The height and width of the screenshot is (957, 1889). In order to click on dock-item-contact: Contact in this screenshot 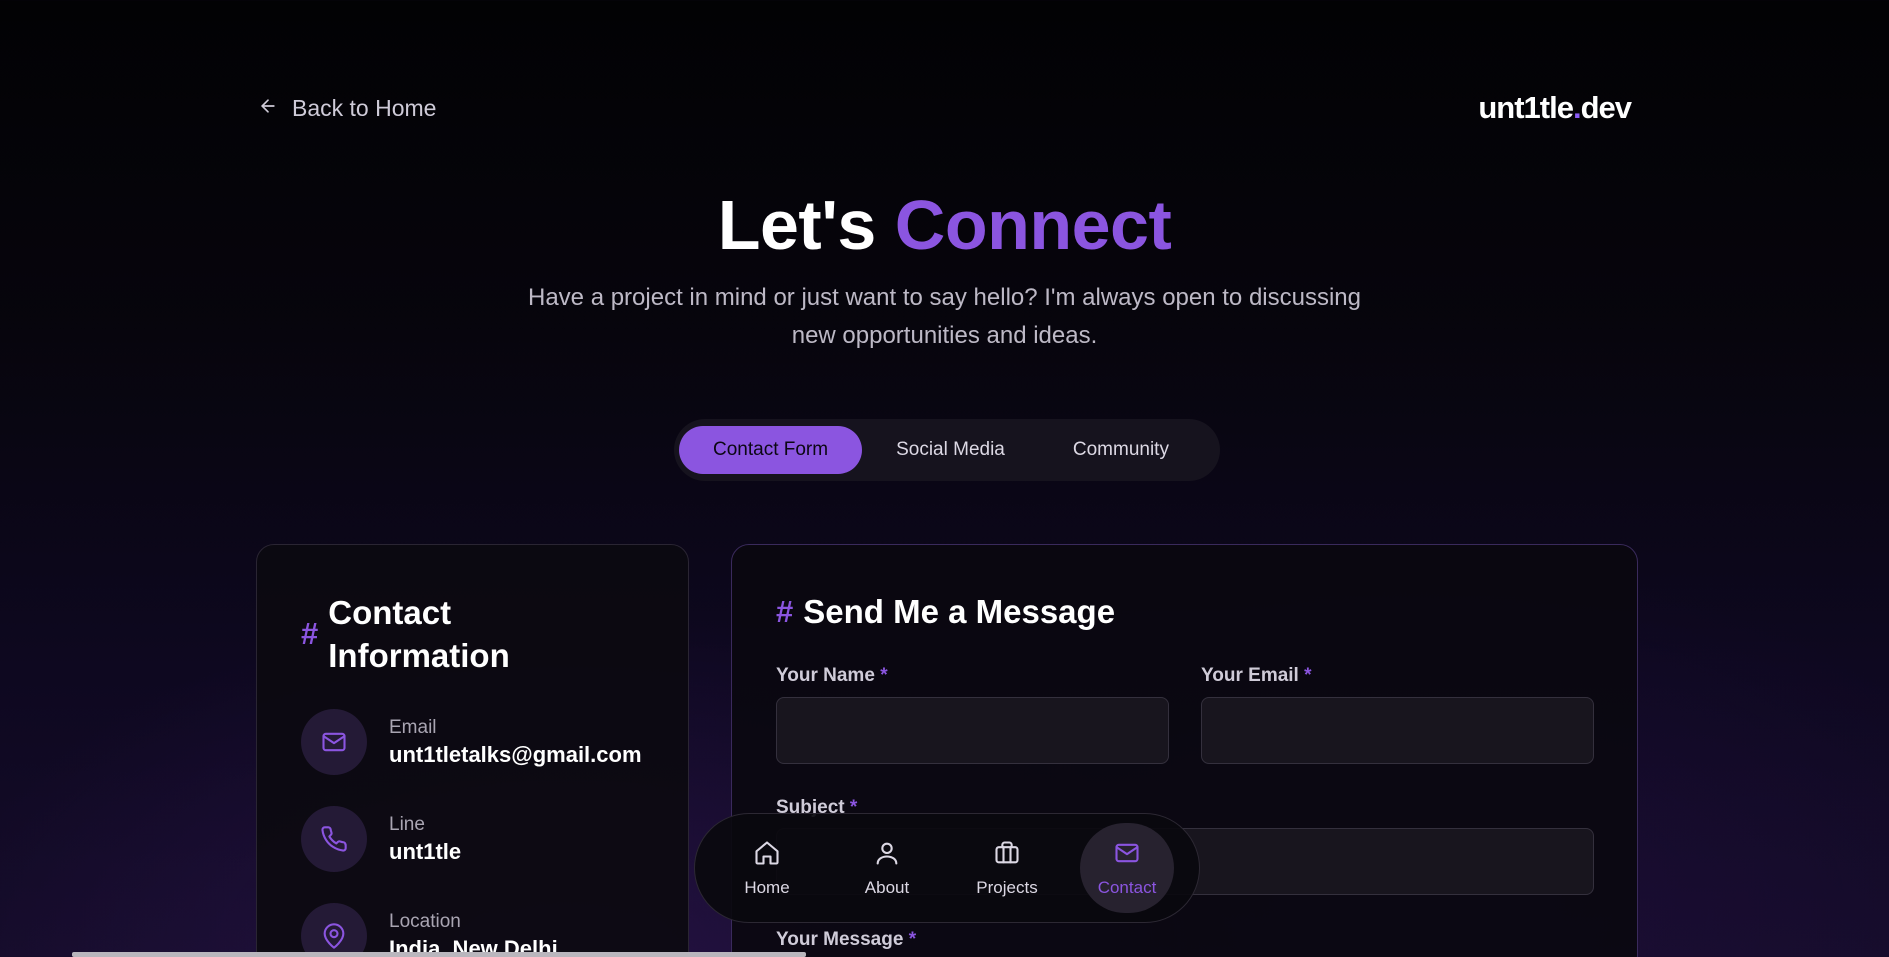, I will do `click(1127, 868)`.